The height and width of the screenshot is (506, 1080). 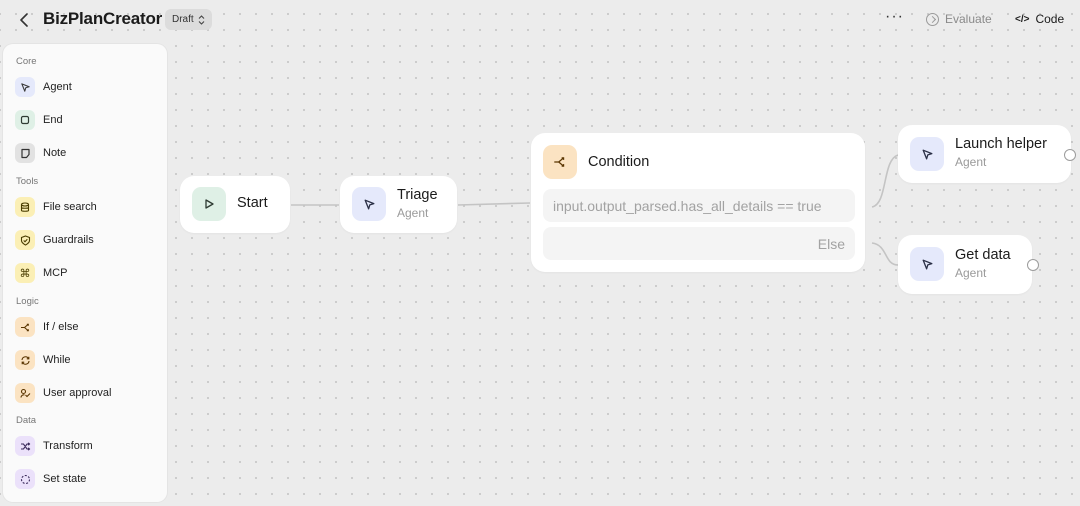 I want to click on chevron-updown-icon, so click(x=201, y=19).